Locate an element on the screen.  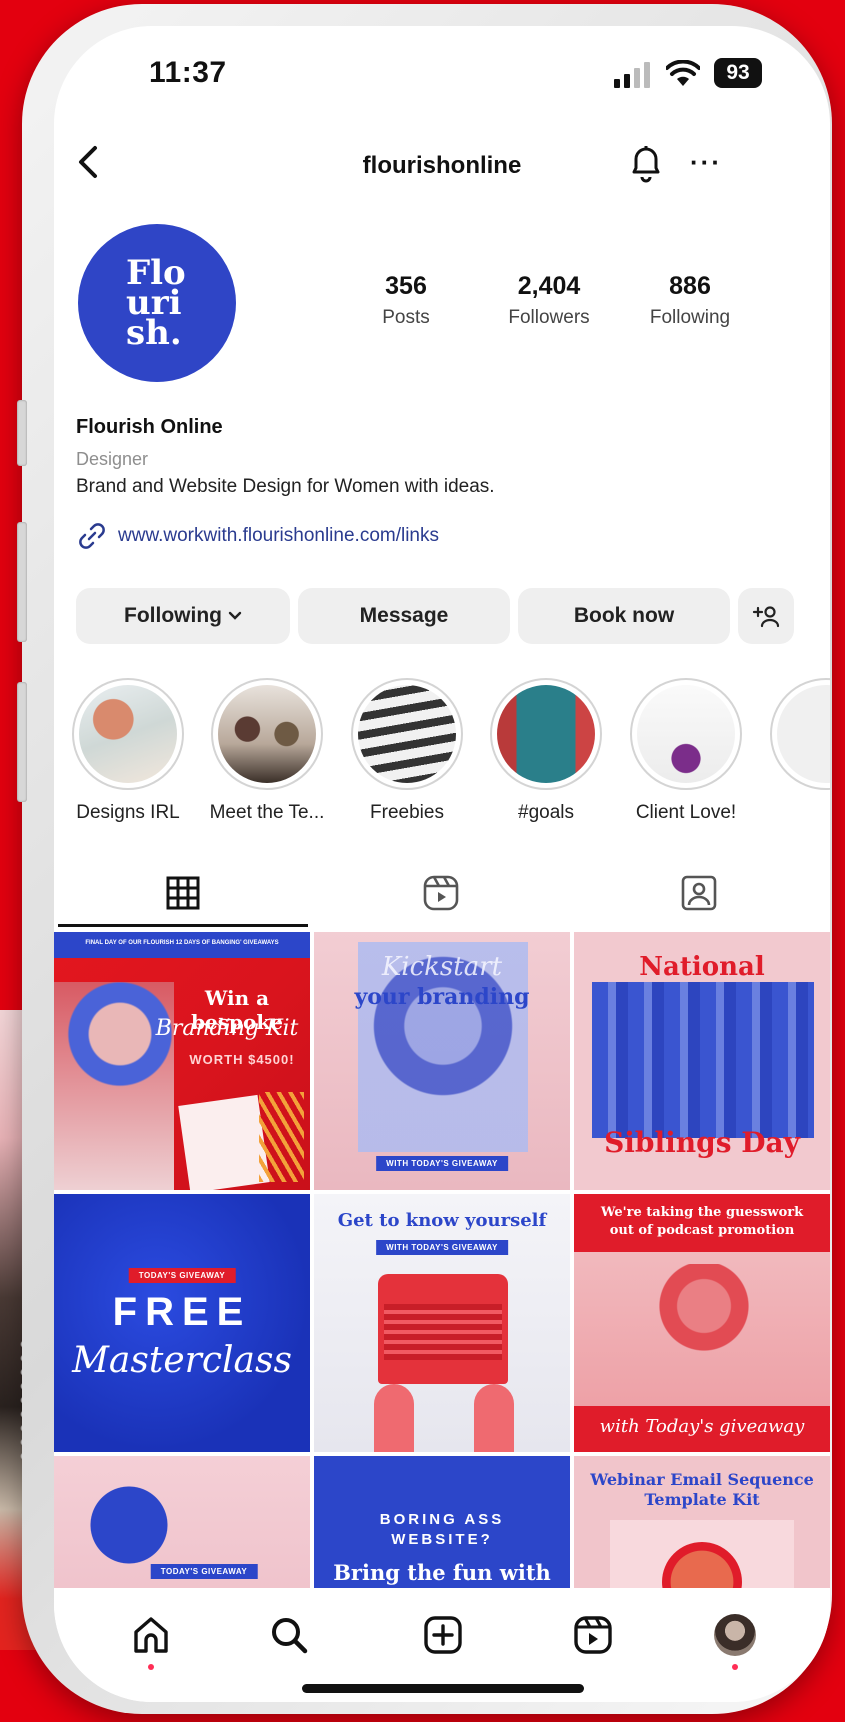
book-now-button: Book now is located at coordinates (624, 616).